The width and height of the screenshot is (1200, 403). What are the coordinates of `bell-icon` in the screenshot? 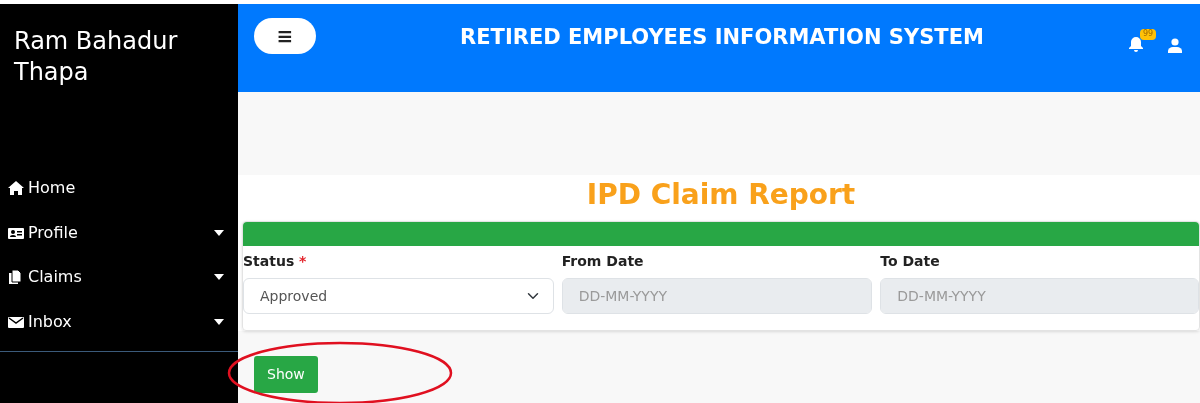 It's located at (1136, 44).